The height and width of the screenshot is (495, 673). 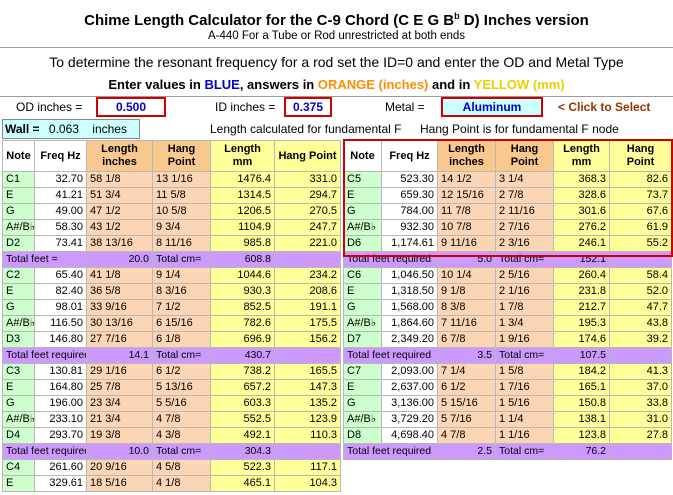 What do you see at coordinates (171, 211) in the screenshot?
I see `table-row: G 49.00 47 1/2 10 5/8 1206.5 270.5` at bounding box center [171, 211].